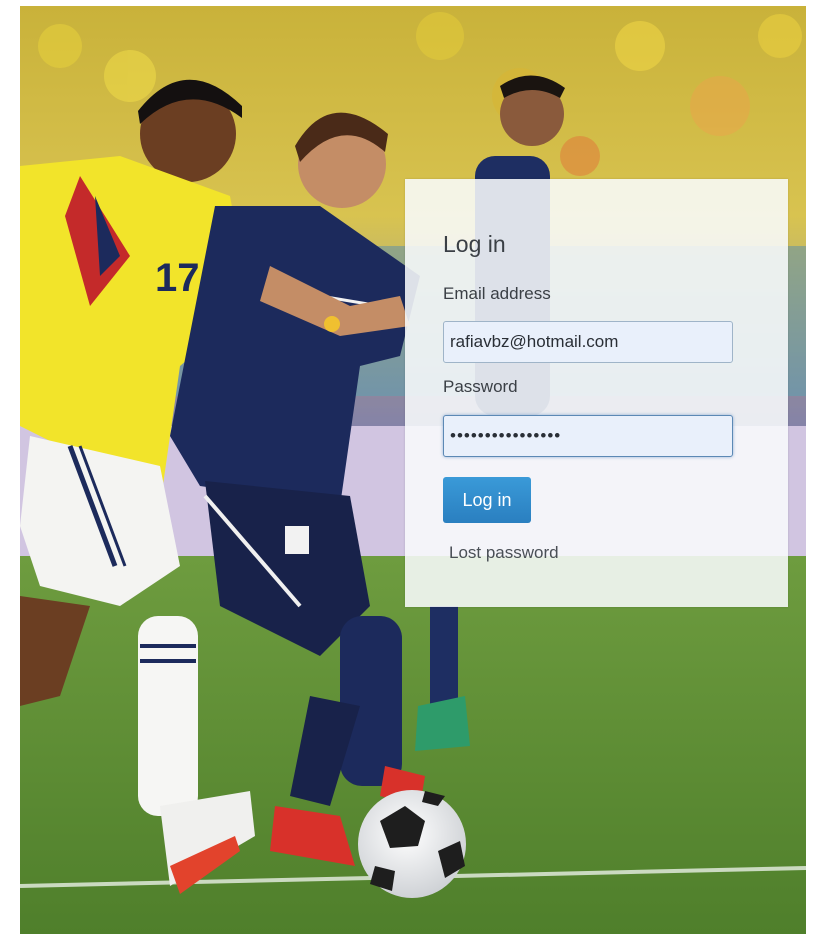 Image resolution: width=817 pixels, height=941 pixels. I want to click on jersey-number: 17, so click(177, 278).